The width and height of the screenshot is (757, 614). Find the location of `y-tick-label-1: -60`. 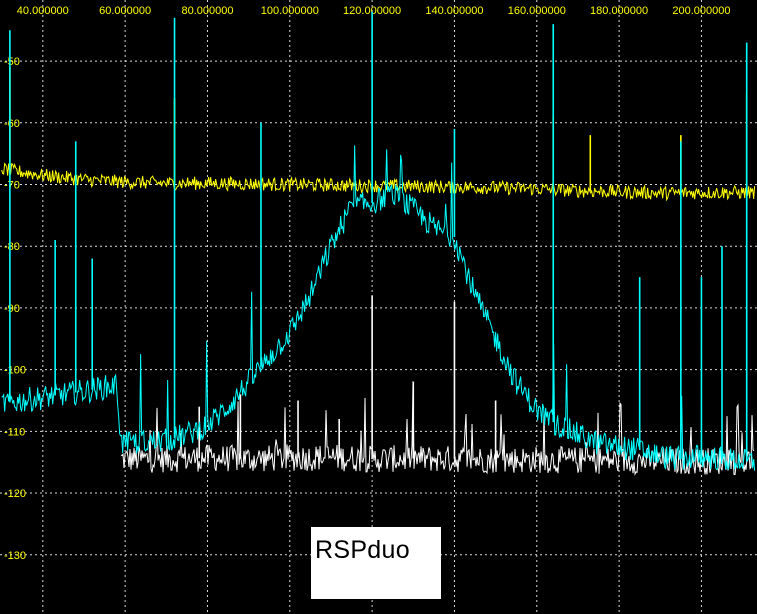

y-tick-label-1: -60 is located at coordinates (12, 124).